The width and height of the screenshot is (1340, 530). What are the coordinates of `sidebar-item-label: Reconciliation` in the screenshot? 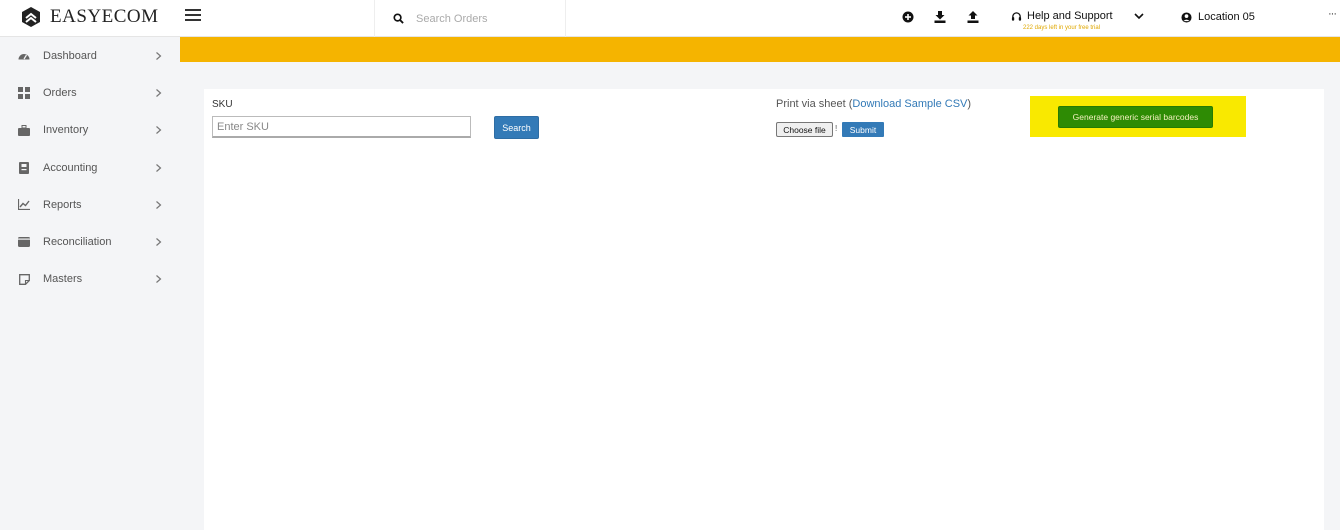 It's located at (77, 242).